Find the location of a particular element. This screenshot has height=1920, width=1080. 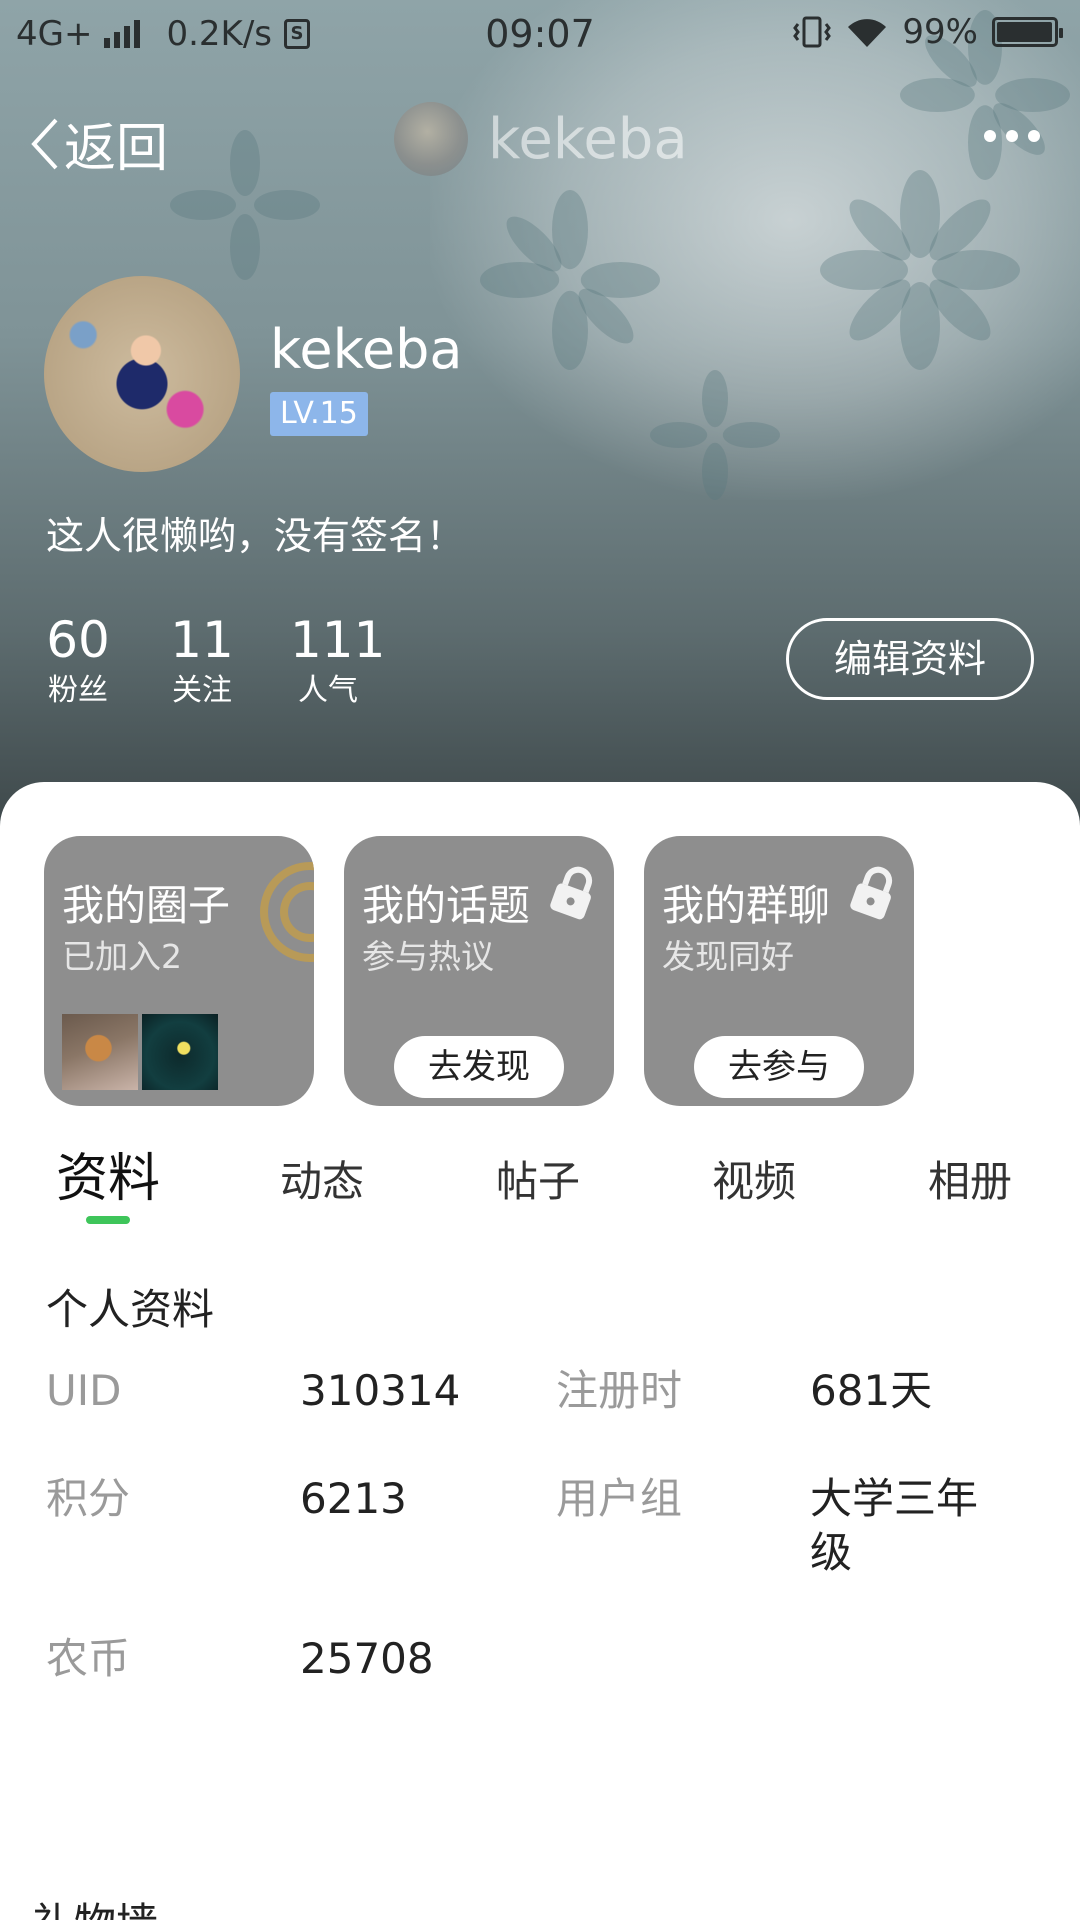

wifi-icon is located at coordinates (867, 33).